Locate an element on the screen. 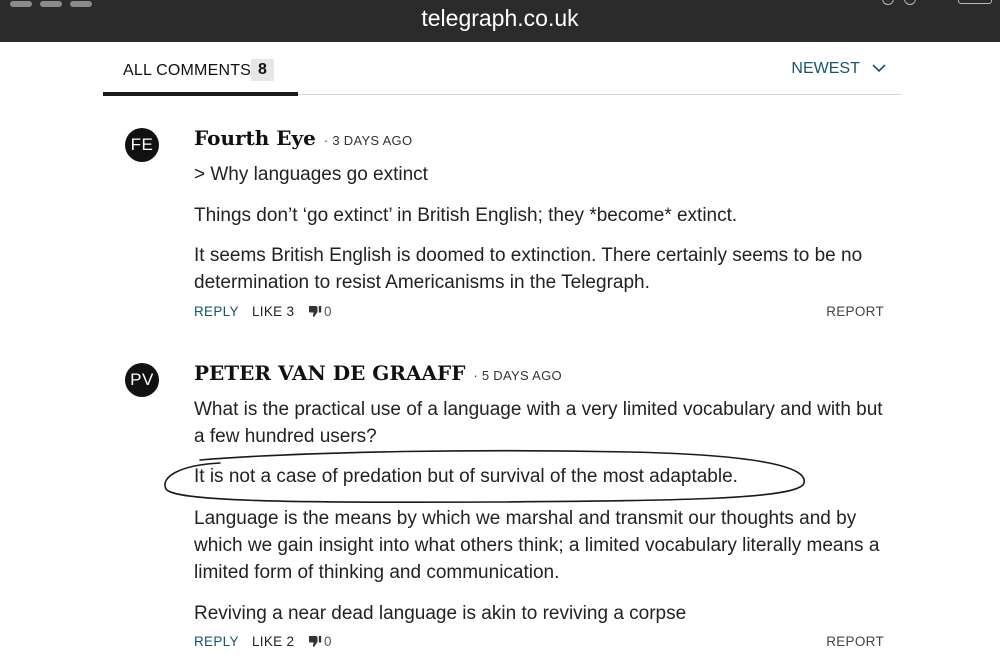  comment-actions: REPLY LIKE 3 0 REPORT is located at coordinates (539, 313).